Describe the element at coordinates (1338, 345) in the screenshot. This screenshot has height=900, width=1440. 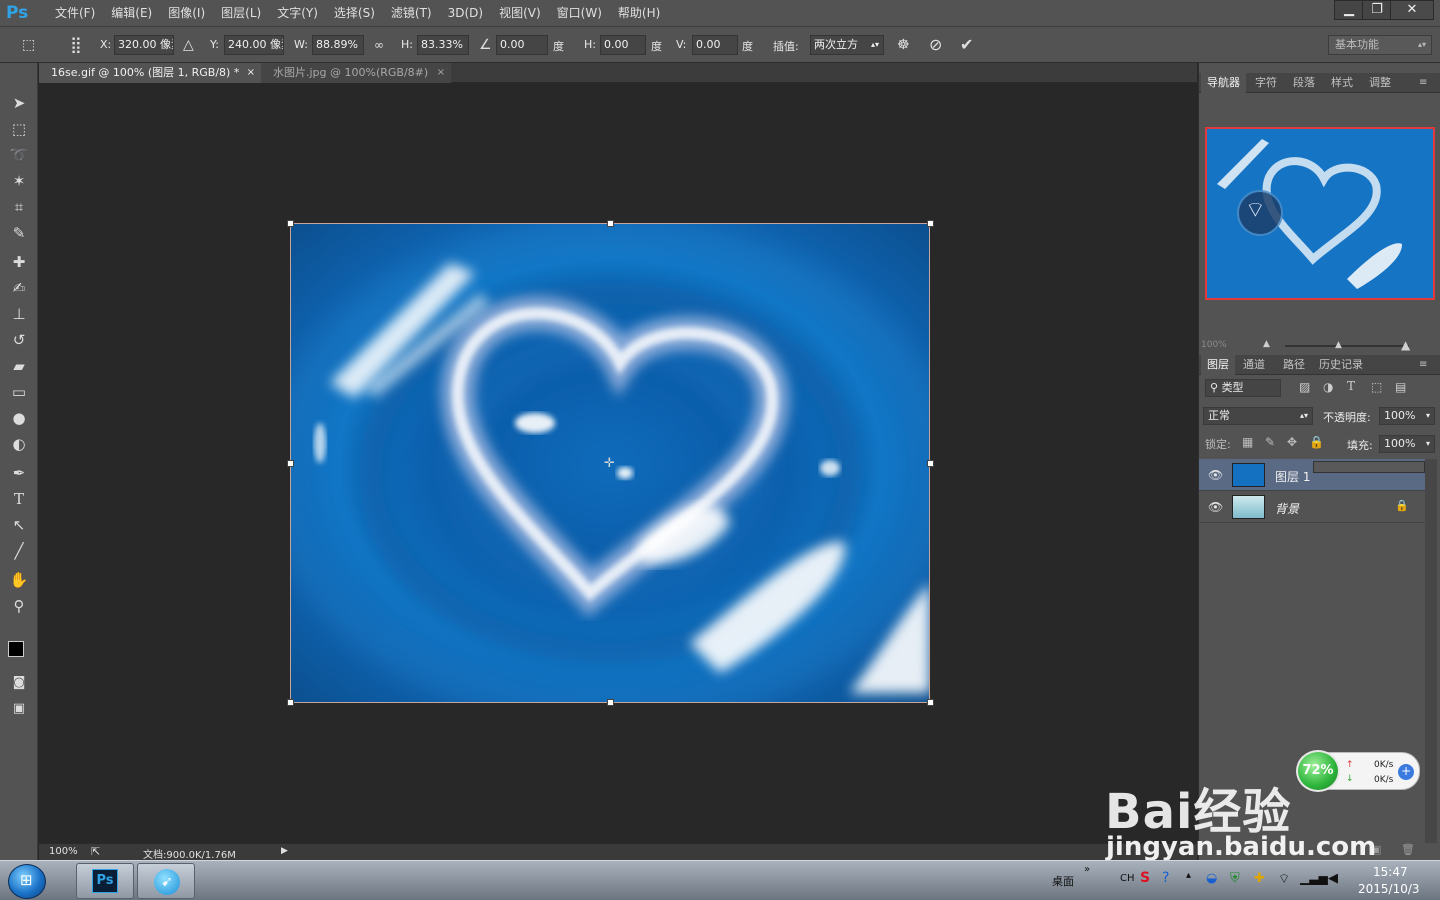
I see `zoom-slider-thumb: ▲` at that location.